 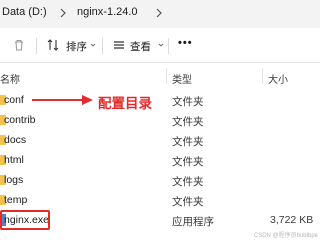 I want to click on file-name: conf, so click(x=14, y=100).